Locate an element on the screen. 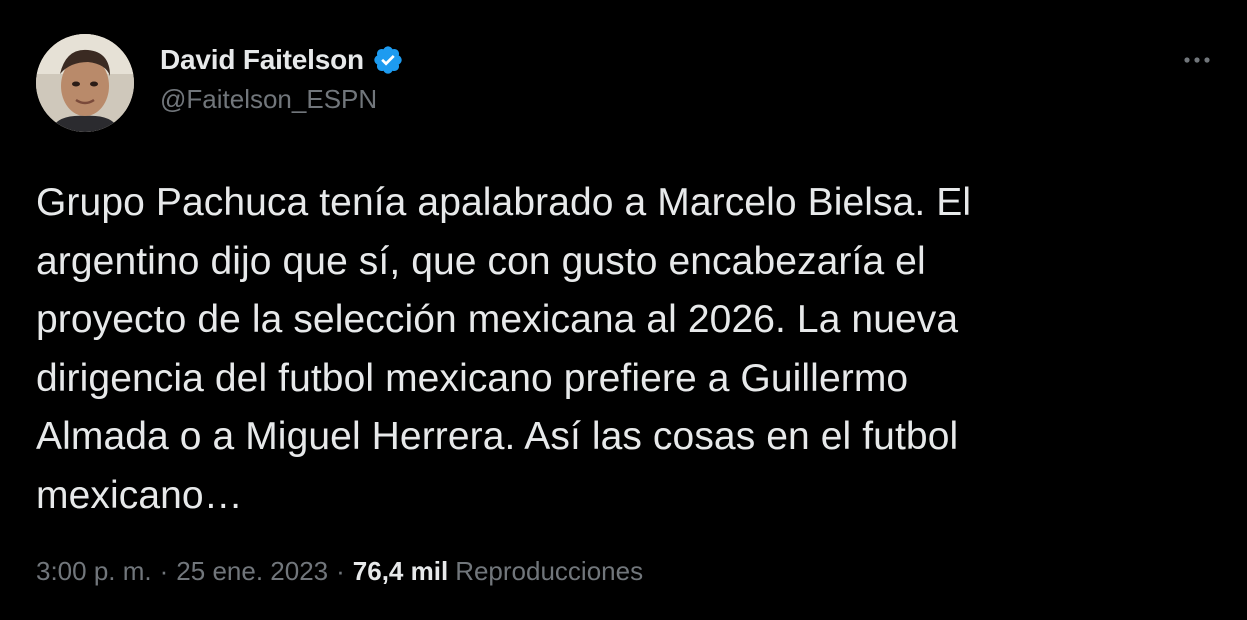  verified-badge-icon is located at coordinates (388, 60).